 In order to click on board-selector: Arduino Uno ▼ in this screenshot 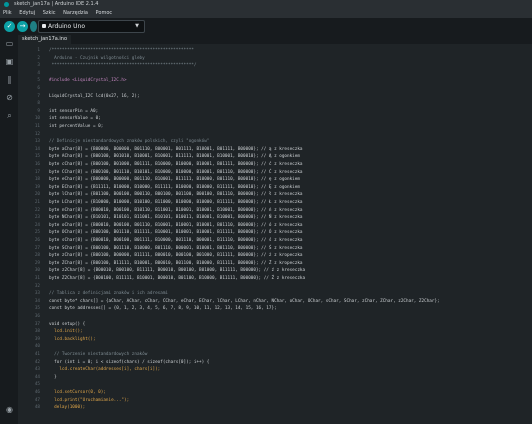, I will do `click(91, 26)`.